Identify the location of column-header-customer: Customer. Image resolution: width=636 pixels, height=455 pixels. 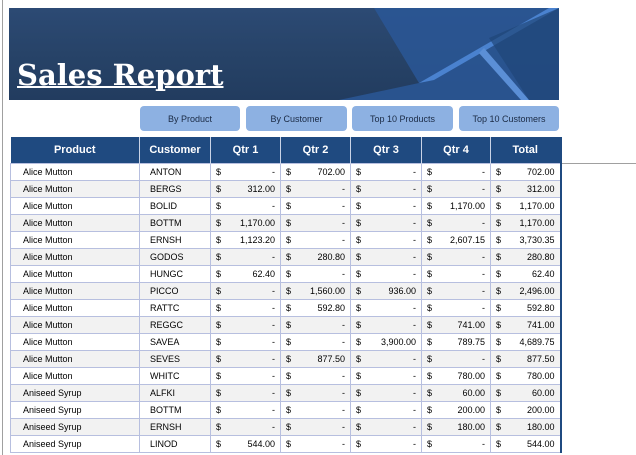
(175, 150).